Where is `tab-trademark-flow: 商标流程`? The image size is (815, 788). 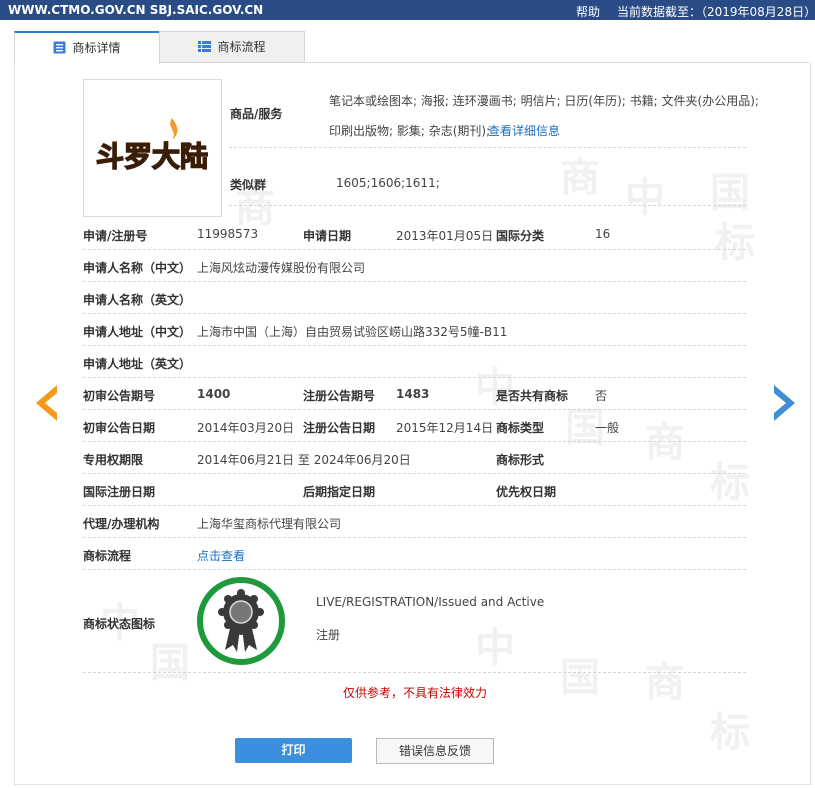 tab-trademark-flow: 商标流程 is located at coordinates (232, 46).